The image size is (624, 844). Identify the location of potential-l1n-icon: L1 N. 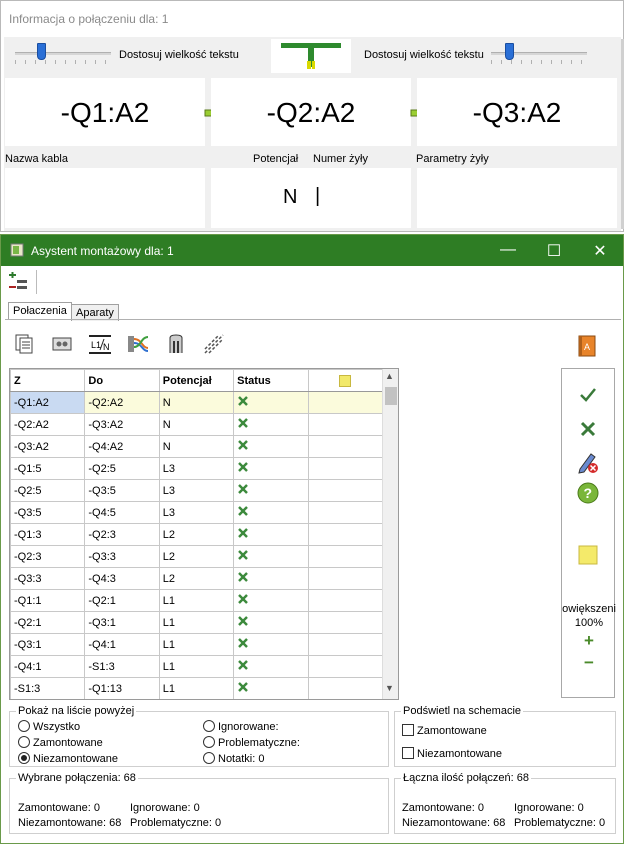
(100, 344).